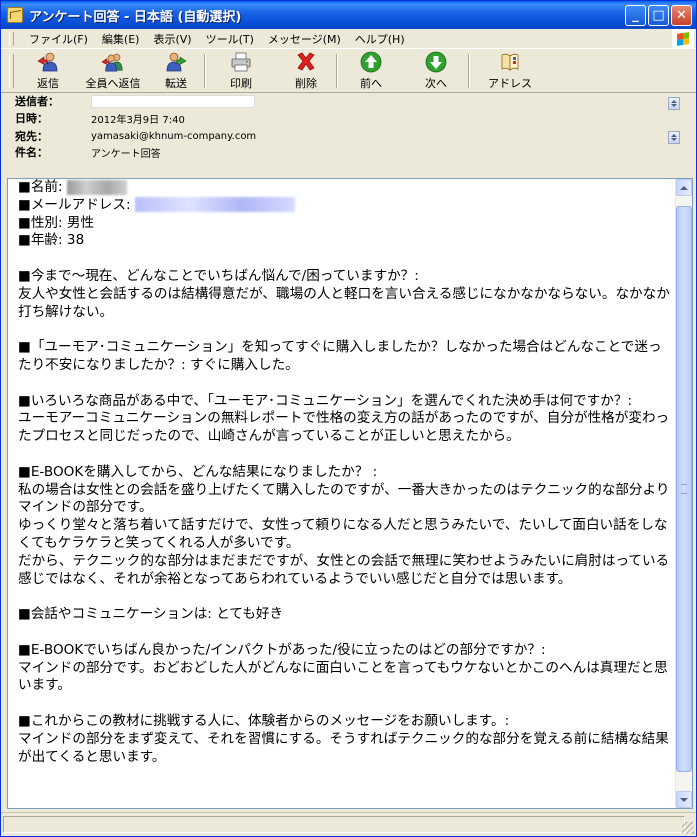  What do you see at coordinates (241, 62) in the screenshot?
I see `printer-icon` at bounding box center [241, 62].